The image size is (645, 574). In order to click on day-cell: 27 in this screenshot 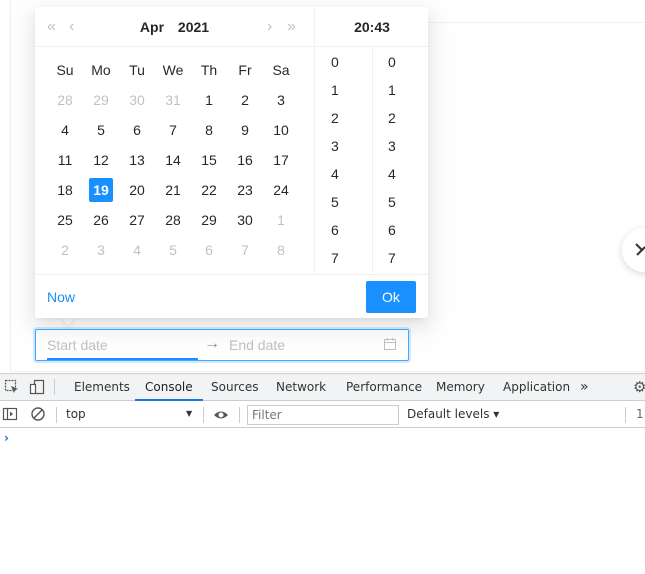, I will do `click(137, 220)`.